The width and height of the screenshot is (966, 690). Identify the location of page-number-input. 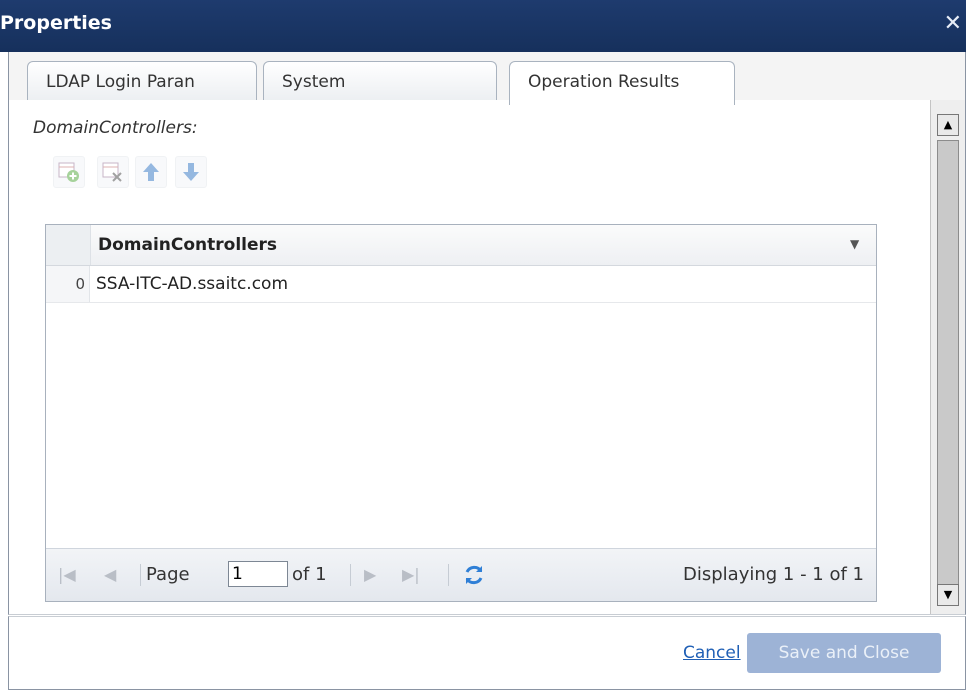
(258, 574).